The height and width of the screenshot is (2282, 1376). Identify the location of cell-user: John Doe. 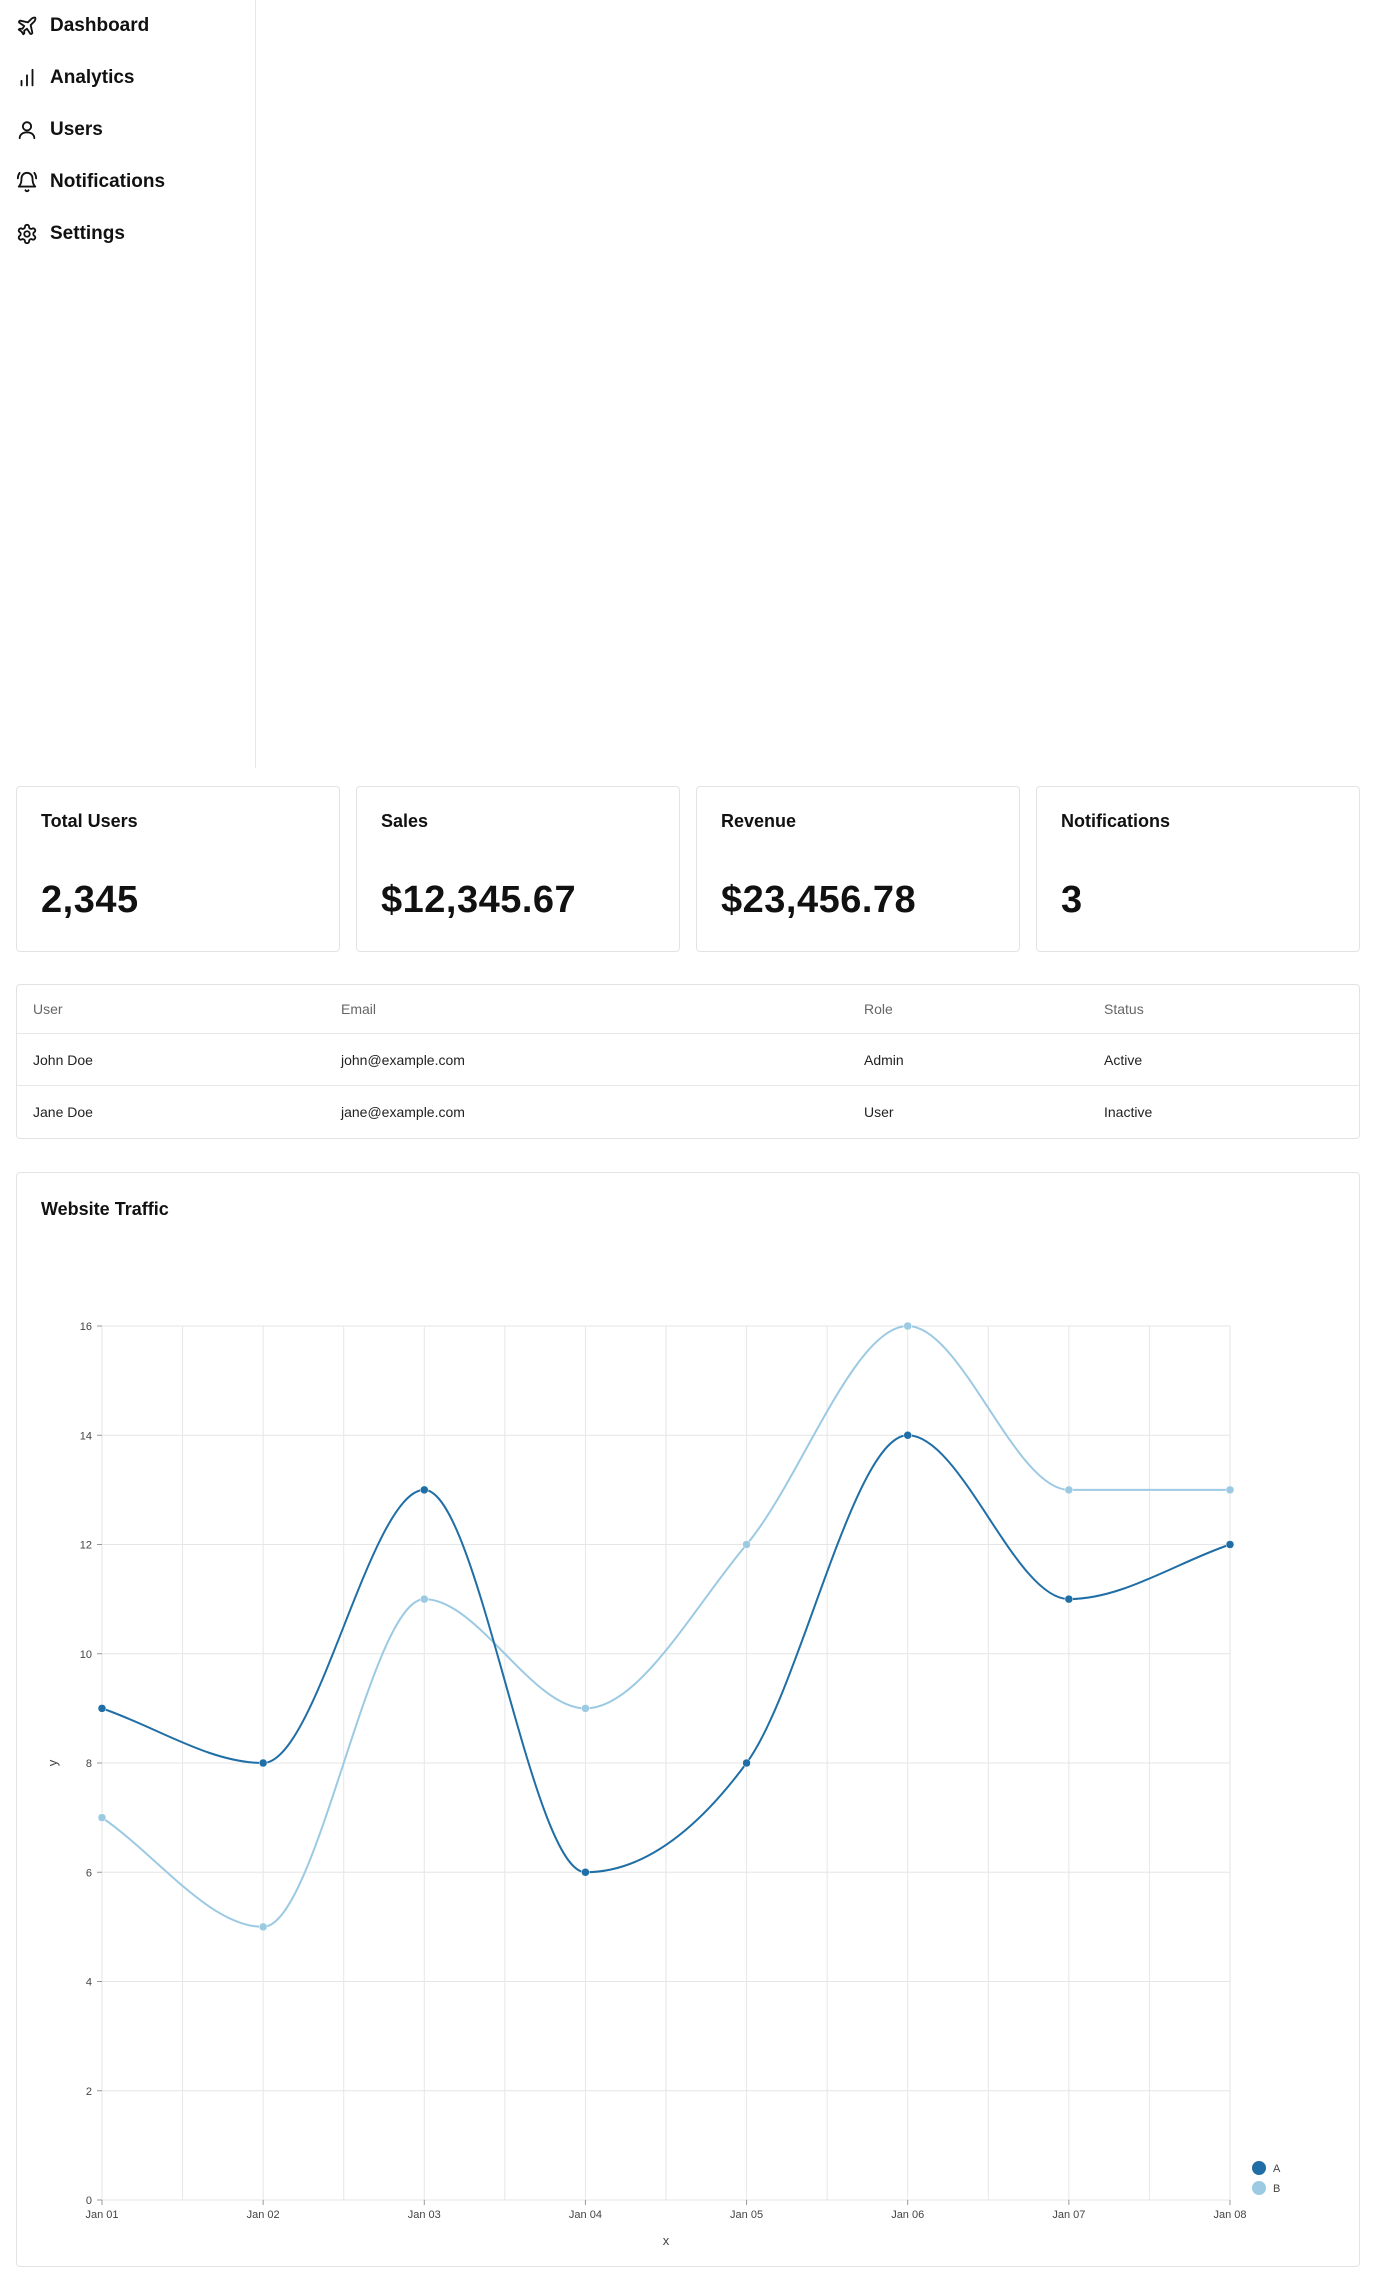
(63, 1059).